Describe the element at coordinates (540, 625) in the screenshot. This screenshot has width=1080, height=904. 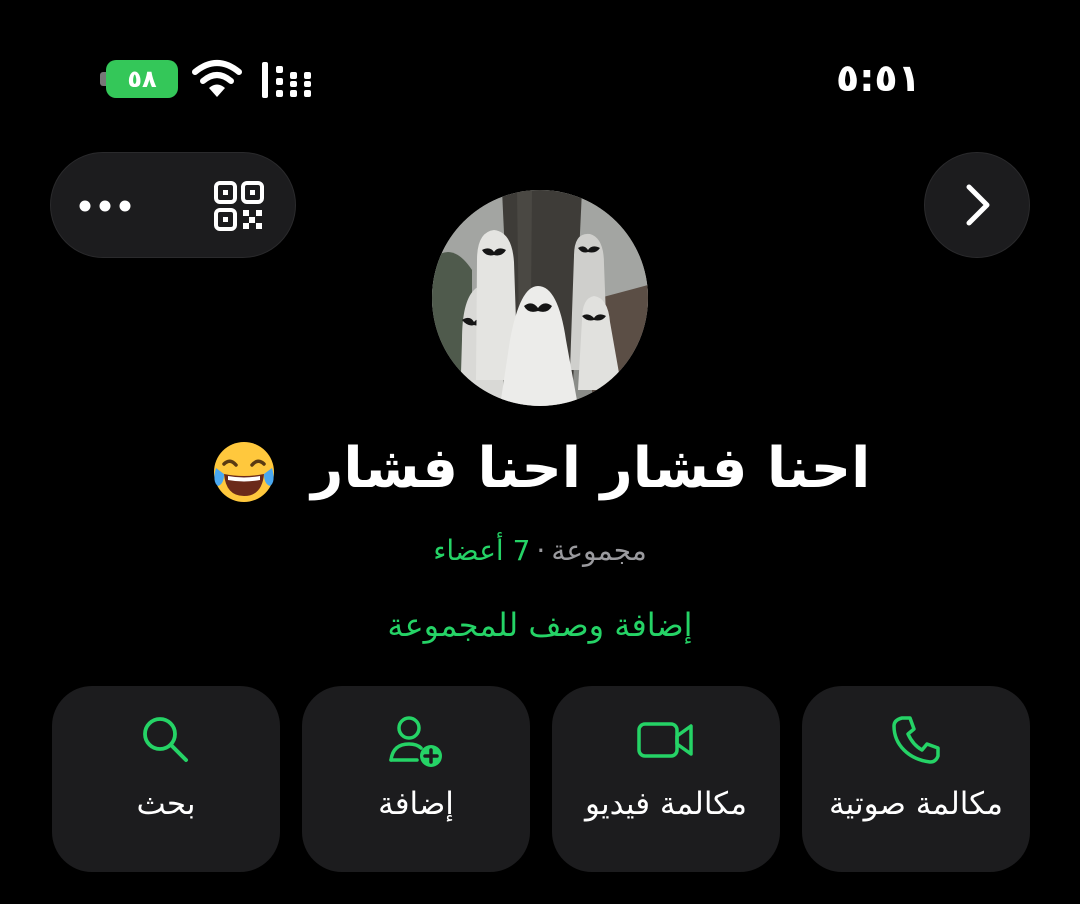
I see `add-group-description-link: إضافة وصف للمجموعة` at that location.